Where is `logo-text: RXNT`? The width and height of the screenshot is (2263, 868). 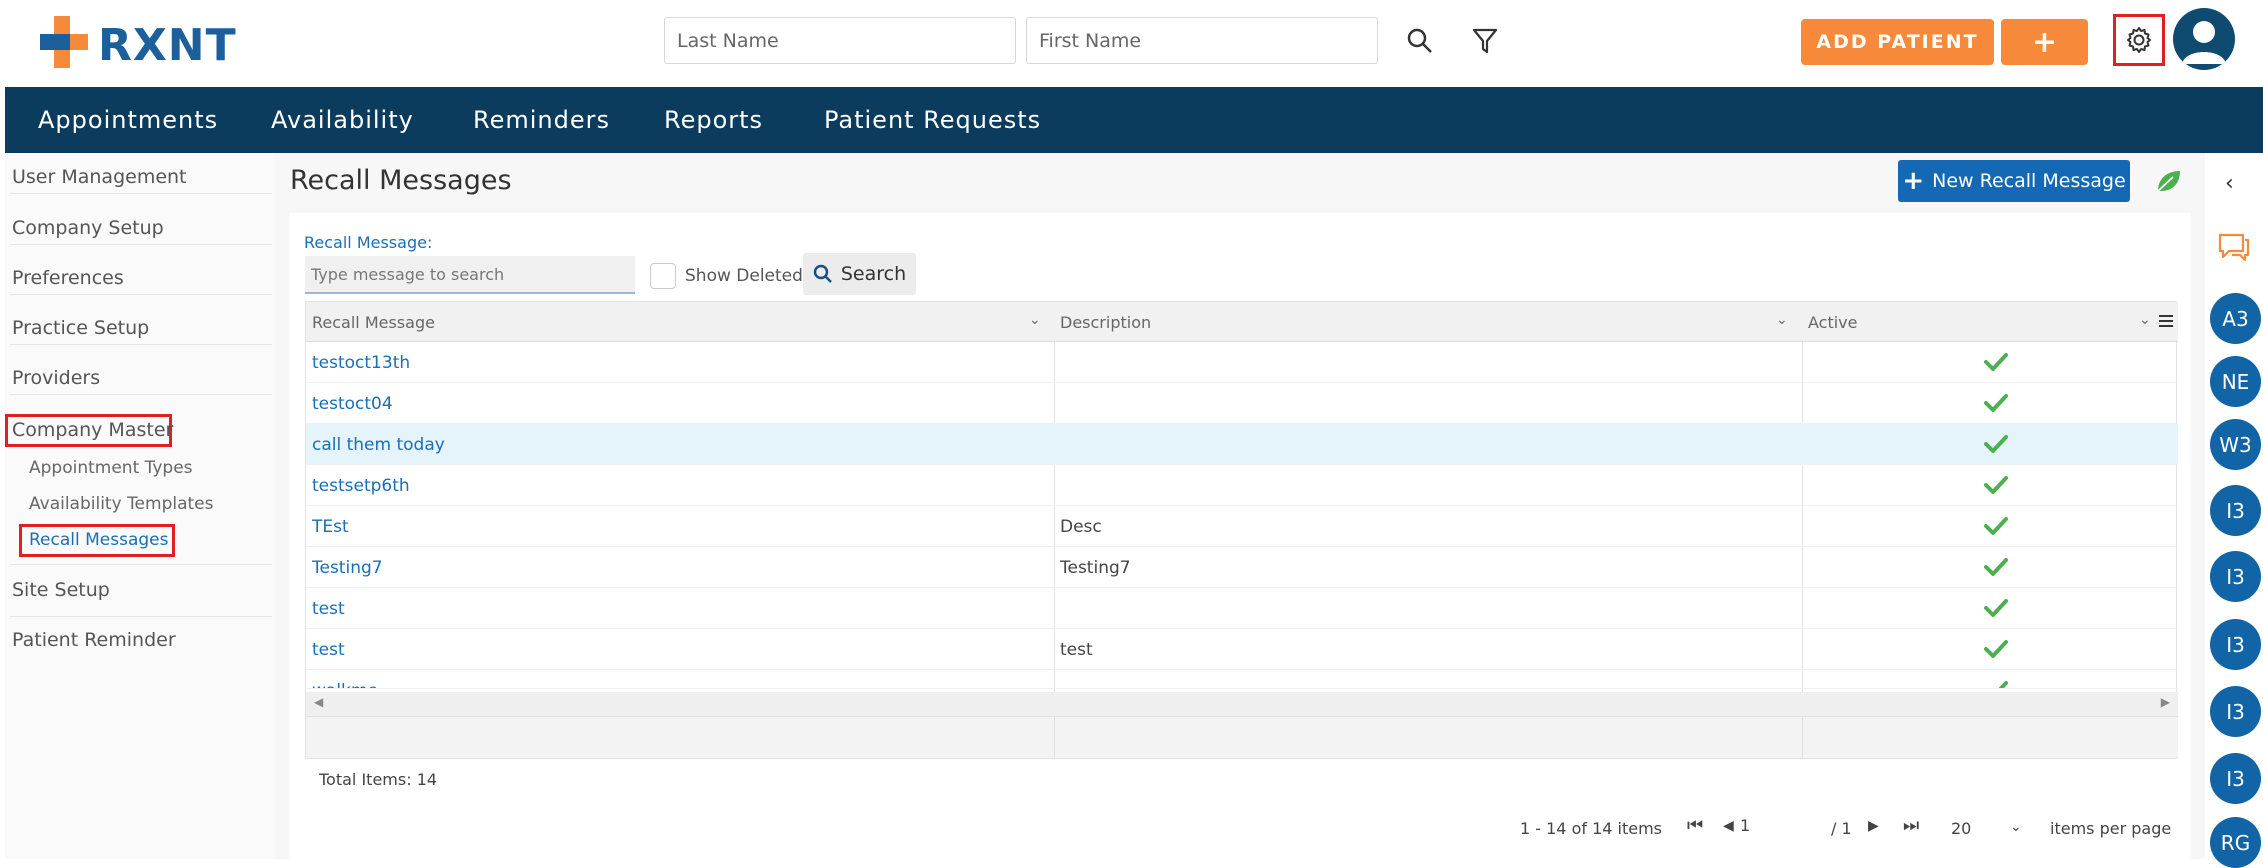
logo-text: RXNT is located at coordinates (167, 45).